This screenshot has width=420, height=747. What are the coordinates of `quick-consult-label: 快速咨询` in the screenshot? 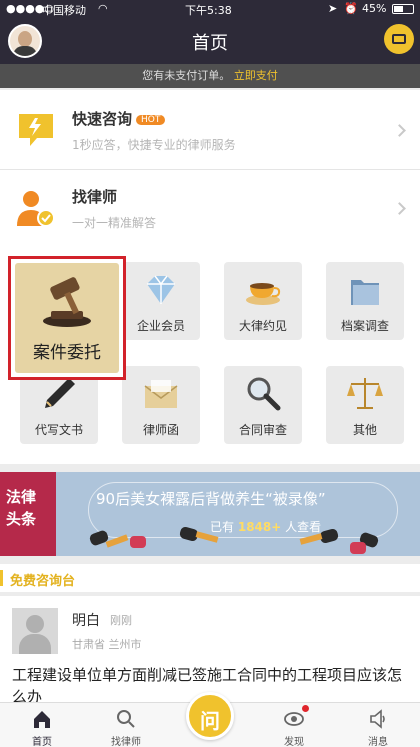 It's located at (102, 119).